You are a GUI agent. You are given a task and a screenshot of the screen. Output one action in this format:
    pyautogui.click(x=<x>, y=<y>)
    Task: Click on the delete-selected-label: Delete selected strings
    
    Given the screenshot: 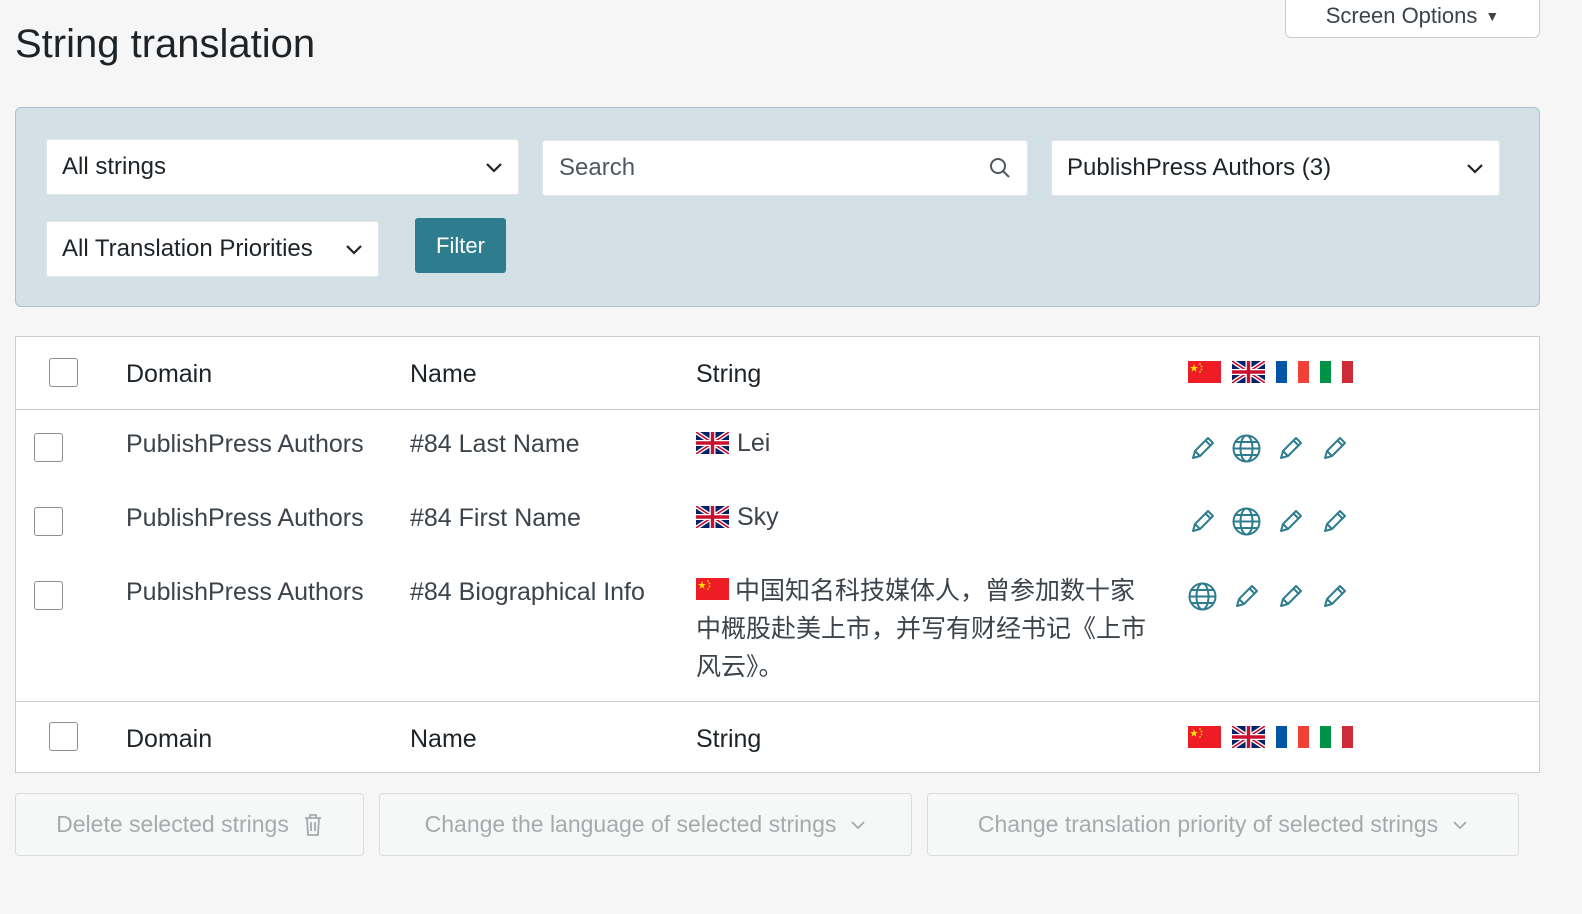 What is the action you would take?
    pyautogui.click(x=172, y=824)
    